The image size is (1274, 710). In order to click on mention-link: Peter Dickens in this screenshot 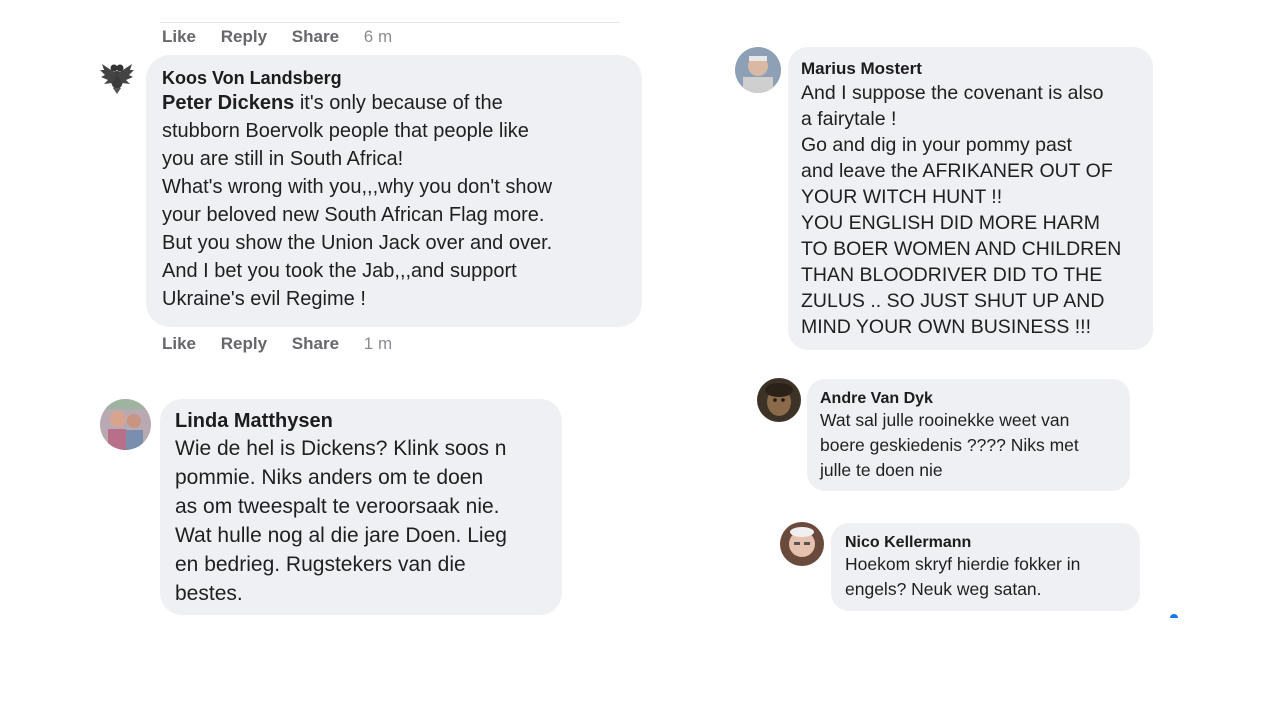, I will do `click(228, 103)`.